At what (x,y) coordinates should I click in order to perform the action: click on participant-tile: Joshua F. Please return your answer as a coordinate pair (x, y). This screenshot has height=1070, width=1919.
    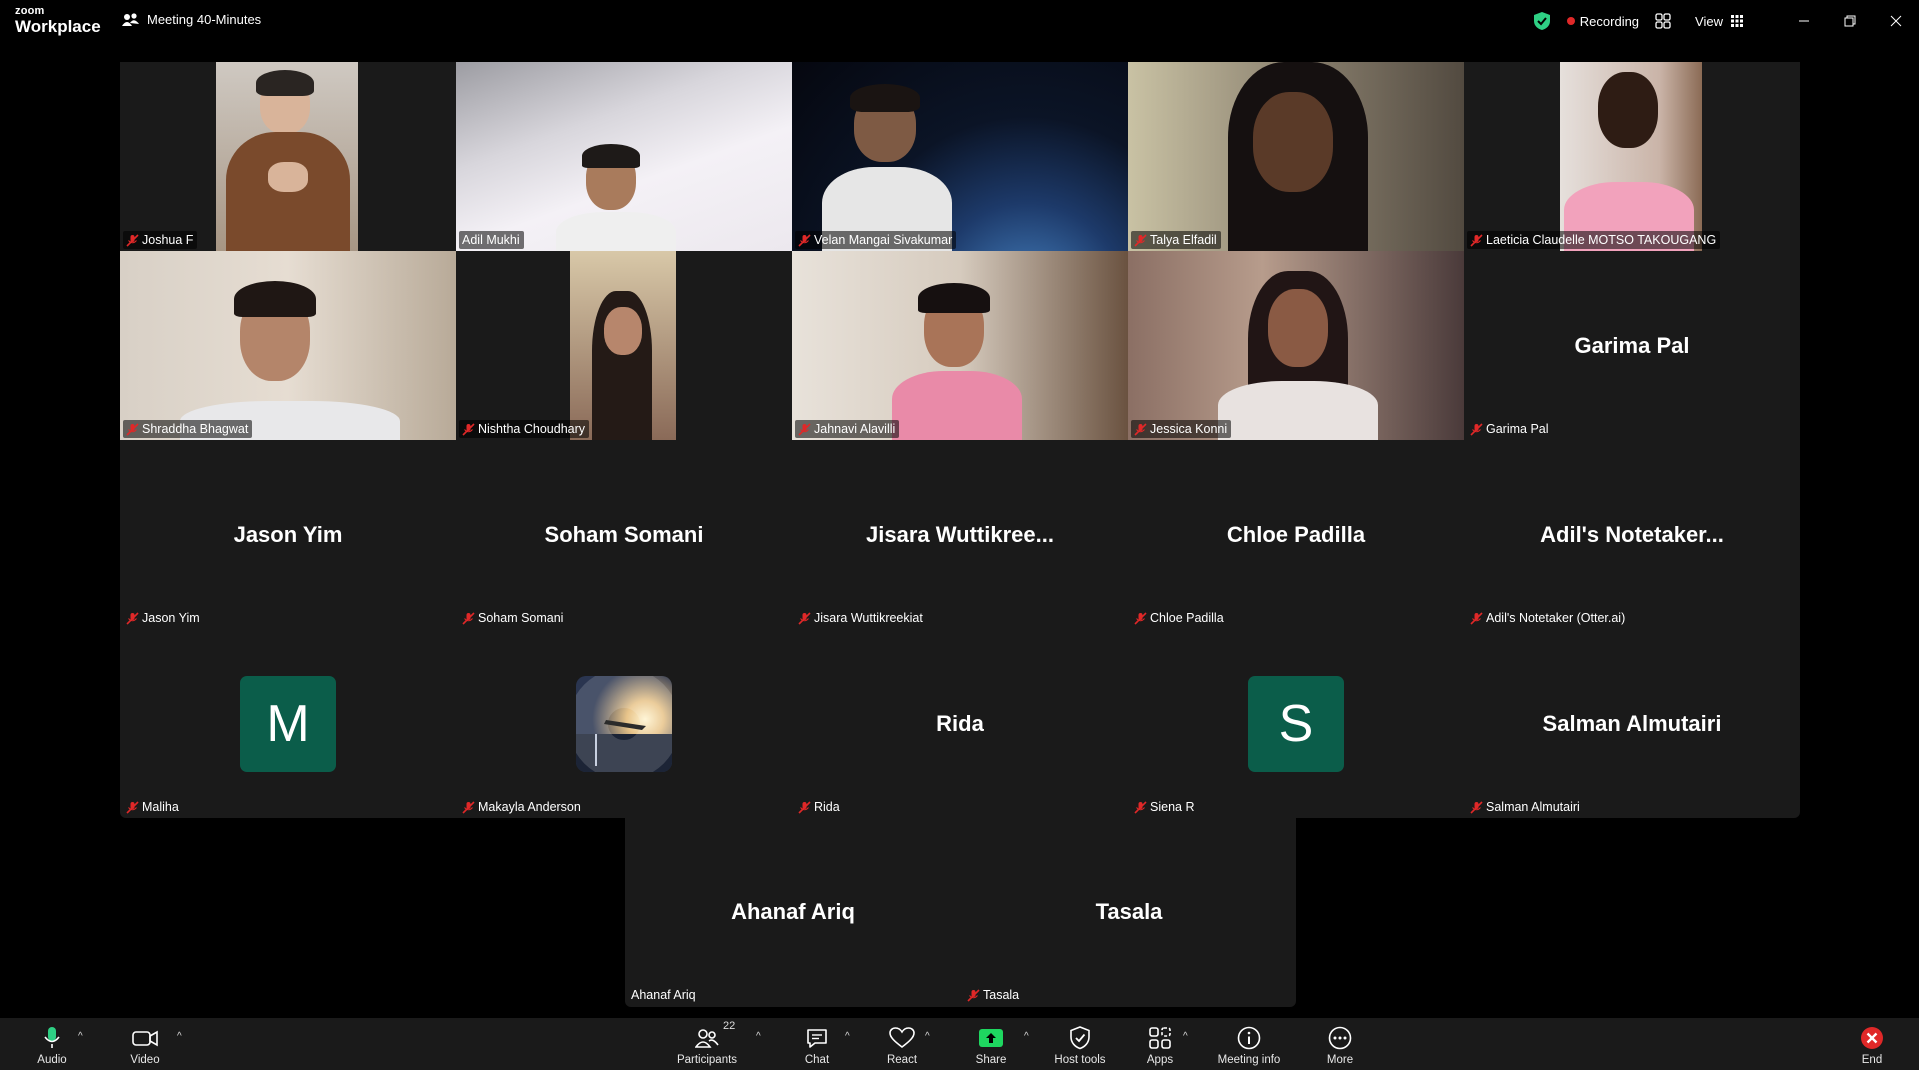
    Looking at the image, I should click on (288, 156).